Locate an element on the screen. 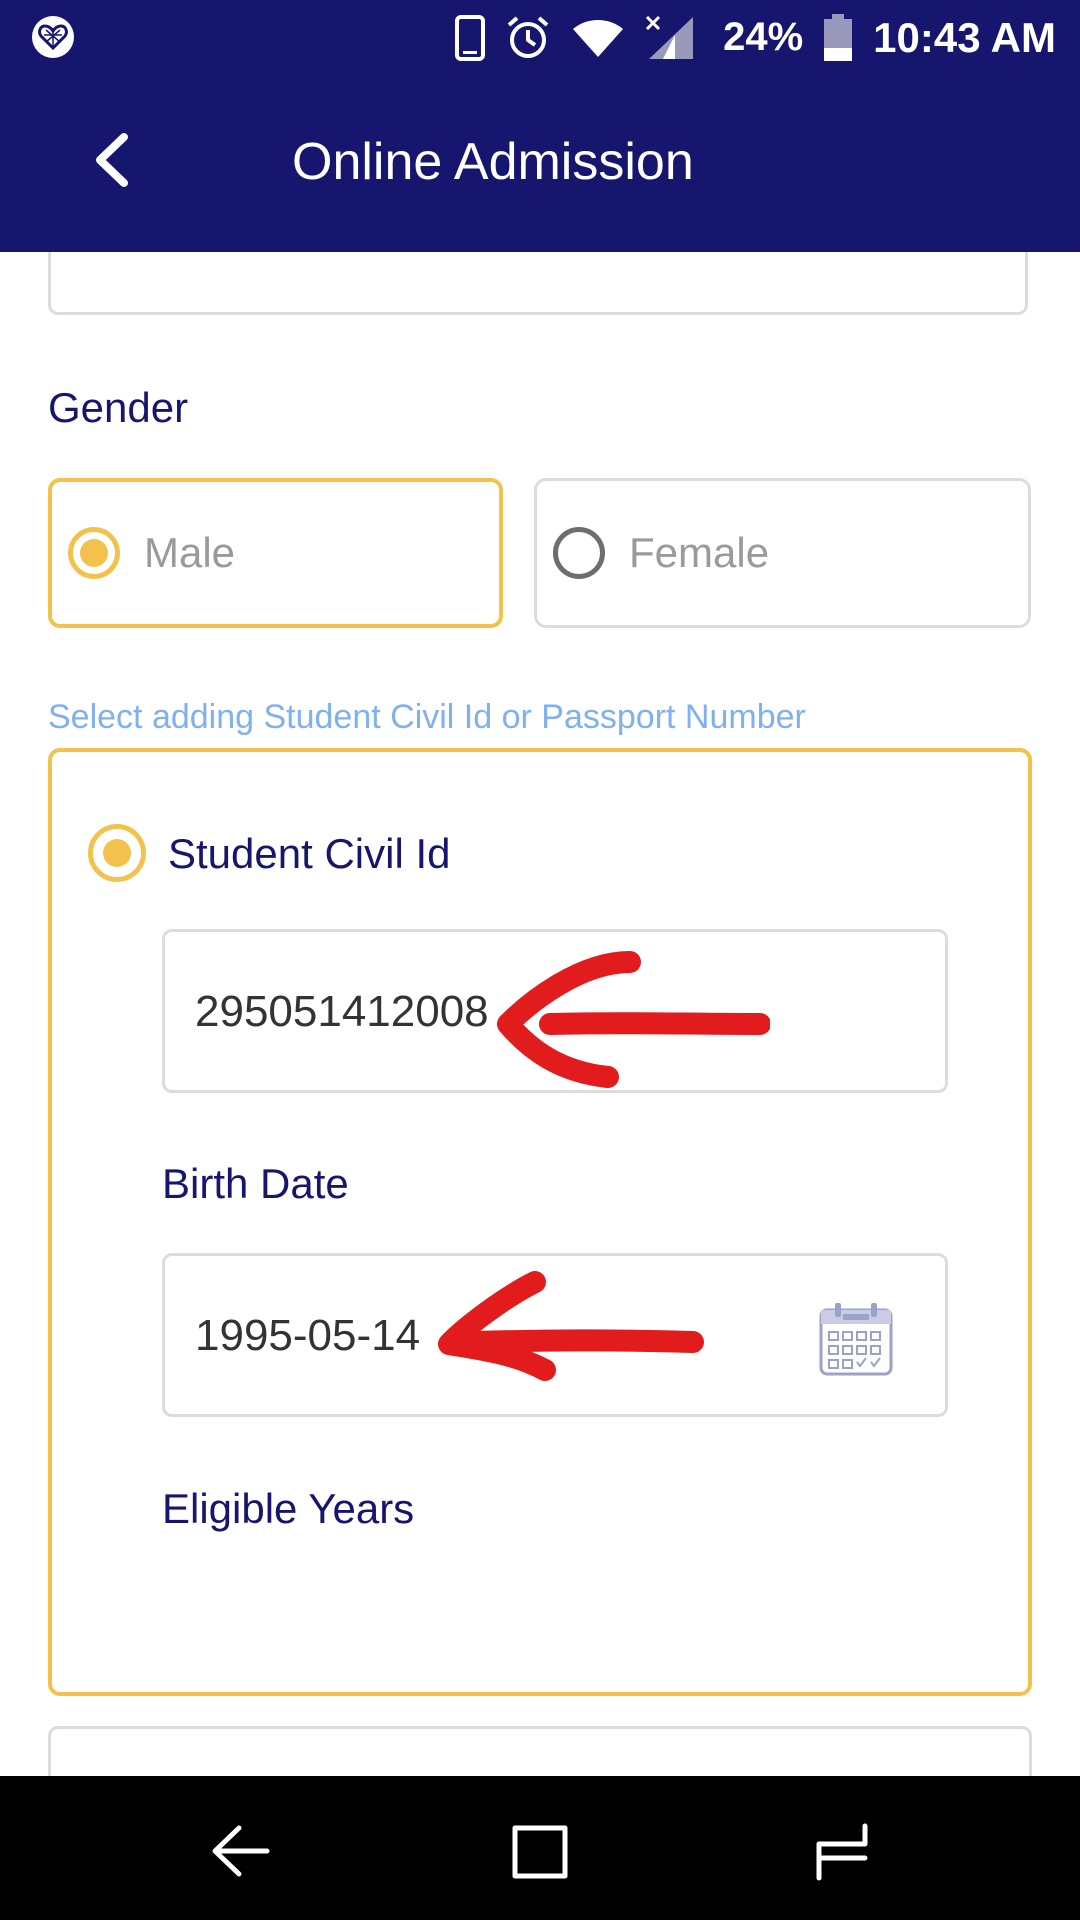 The width and height of the screenshot is (1080, 1920). status-icons: 24% 10:43 AM is located at coordinates (755, 37).